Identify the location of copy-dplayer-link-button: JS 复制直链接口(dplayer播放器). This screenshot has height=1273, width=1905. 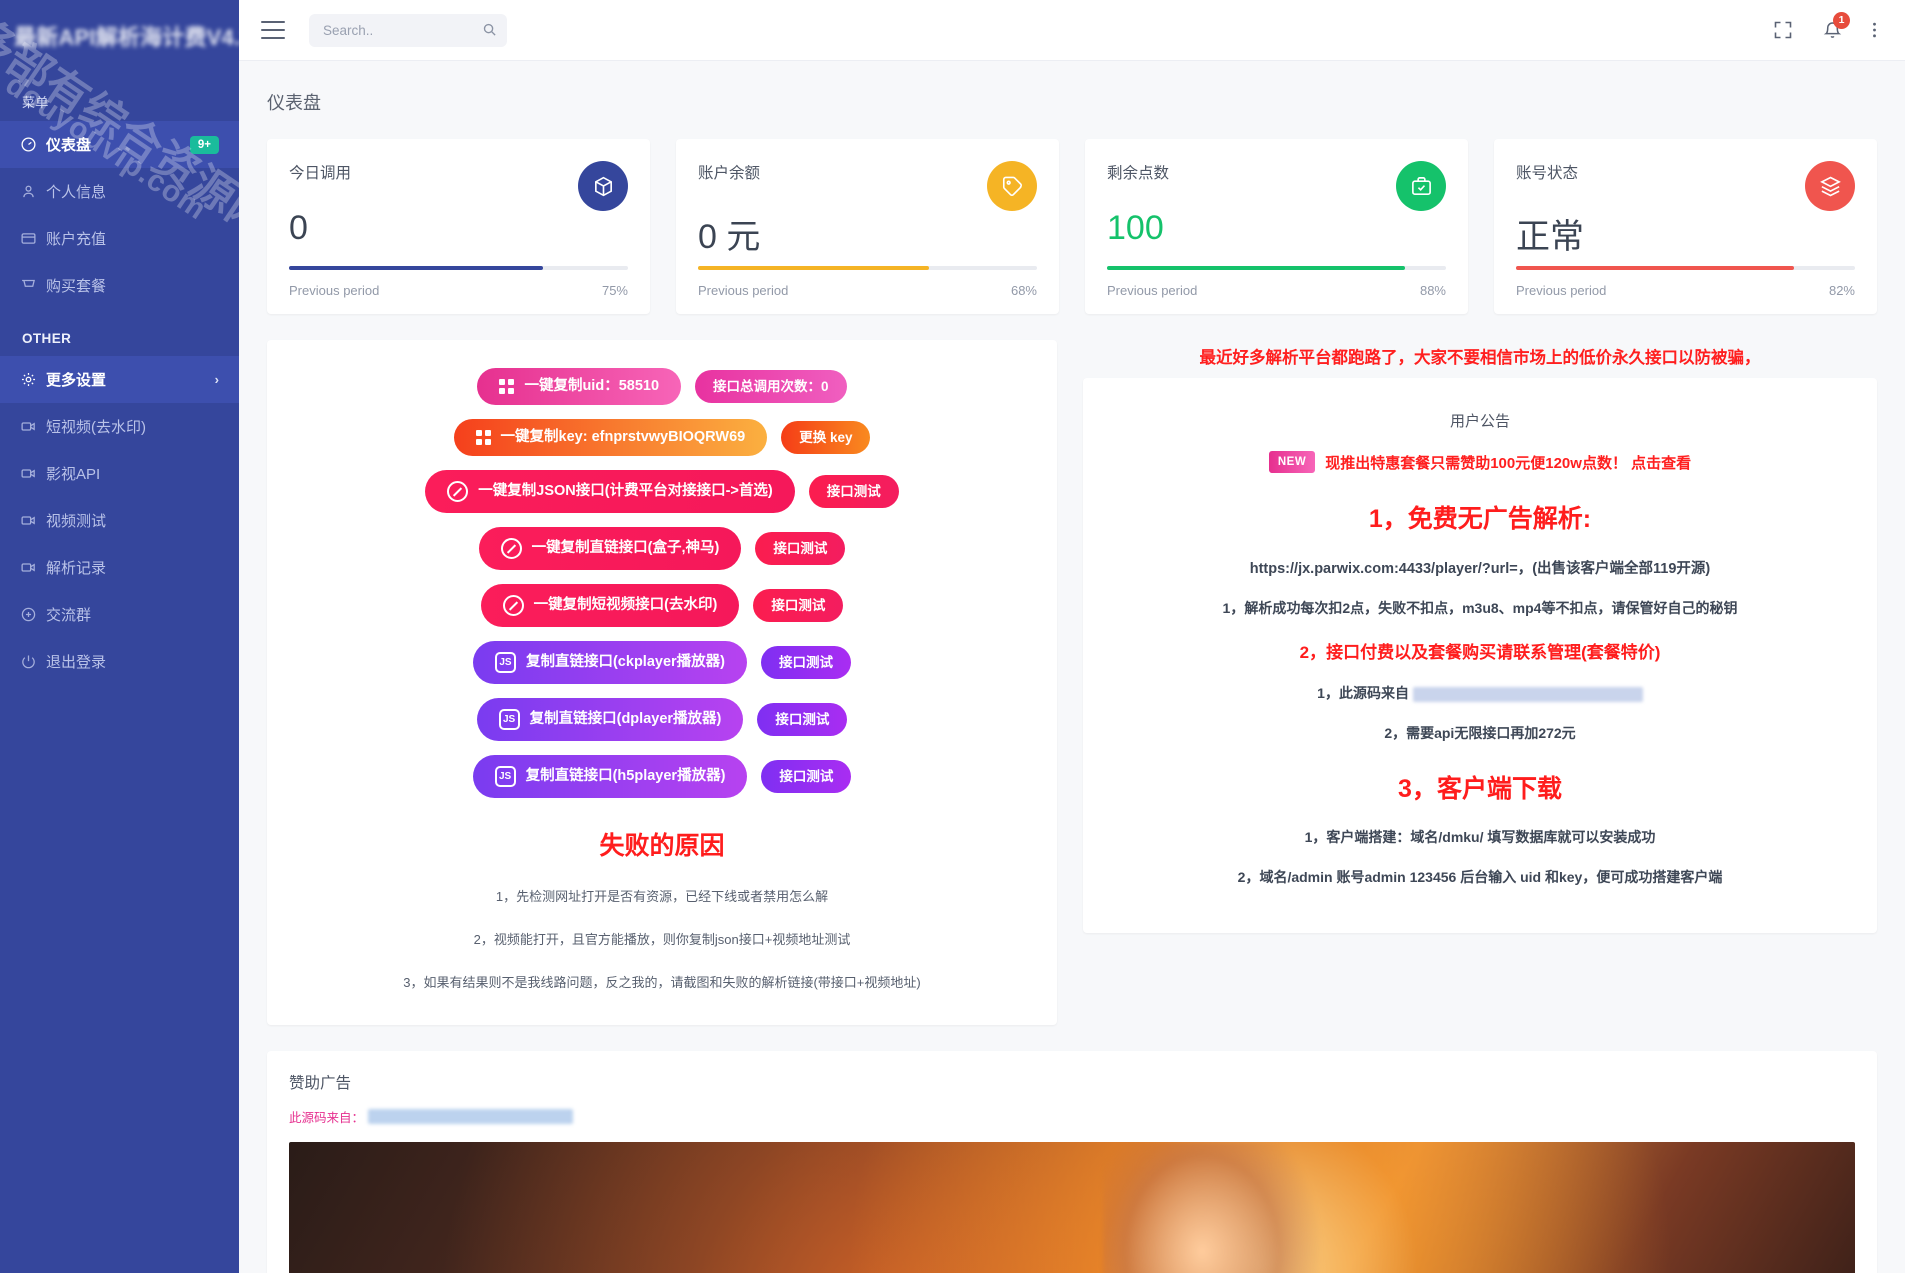
(610, 719).